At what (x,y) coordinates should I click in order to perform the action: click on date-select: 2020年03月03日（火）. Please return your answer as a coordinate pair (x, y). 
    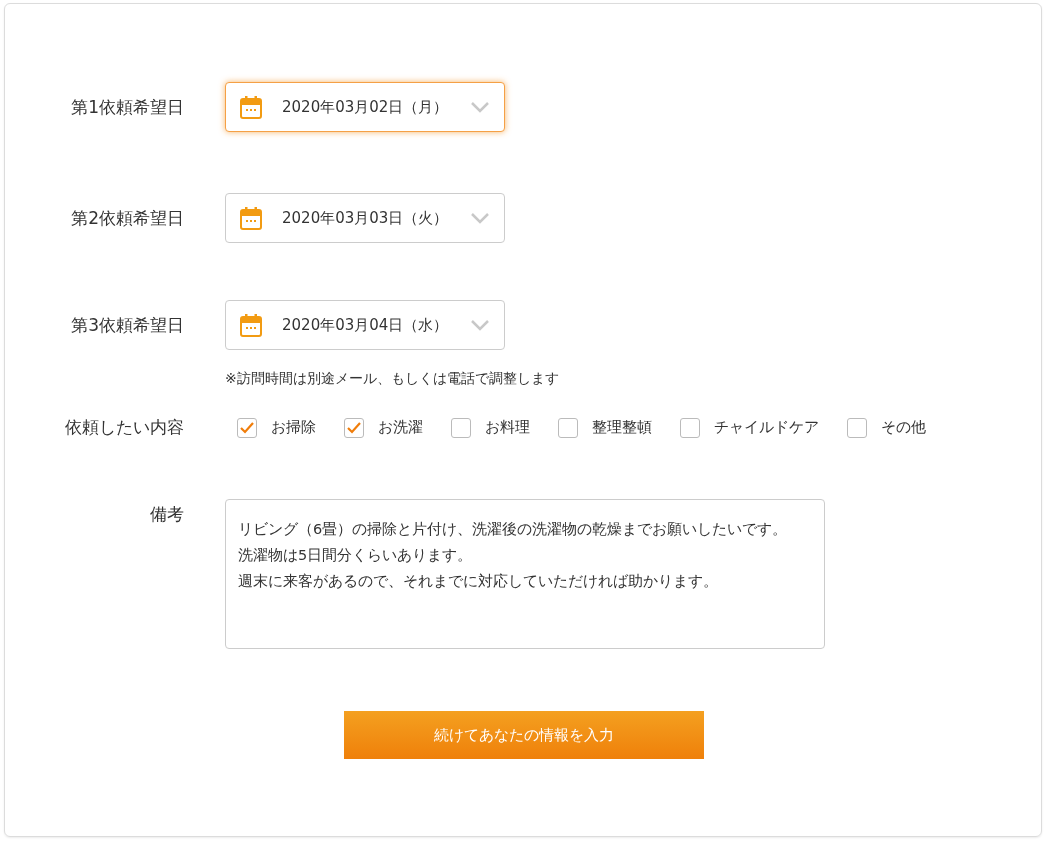
    Looking at the image, I should click on (365, 218).